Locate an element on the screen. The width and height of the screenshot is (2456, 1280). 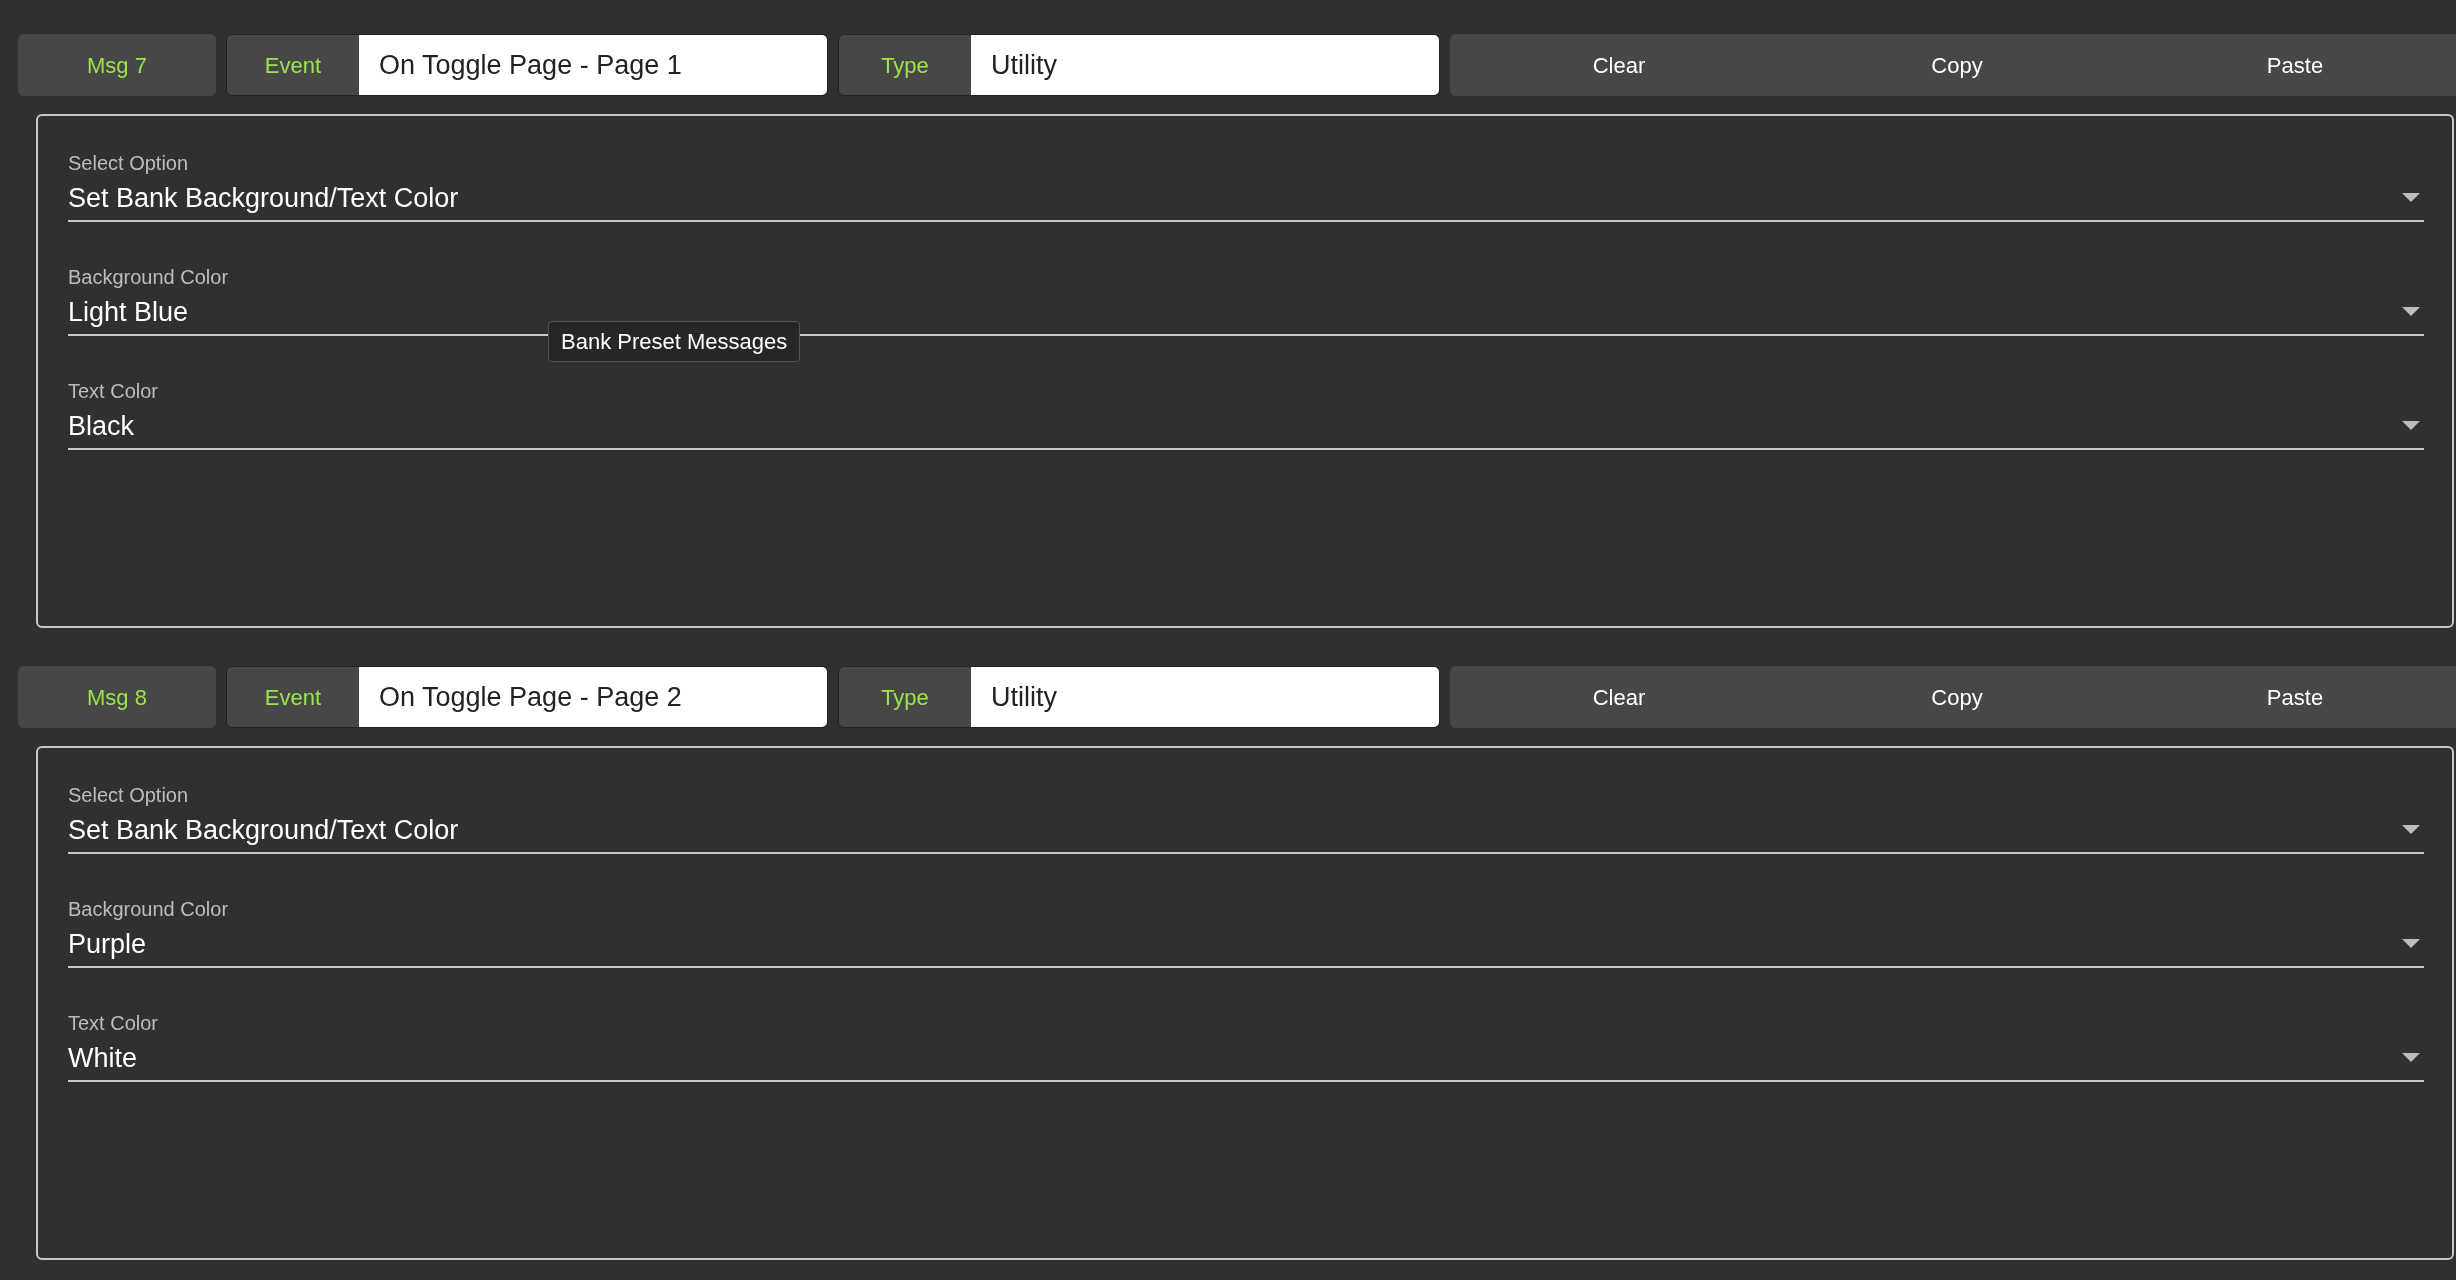
message-label: Msg 7 is located at coordinates (117, 65).